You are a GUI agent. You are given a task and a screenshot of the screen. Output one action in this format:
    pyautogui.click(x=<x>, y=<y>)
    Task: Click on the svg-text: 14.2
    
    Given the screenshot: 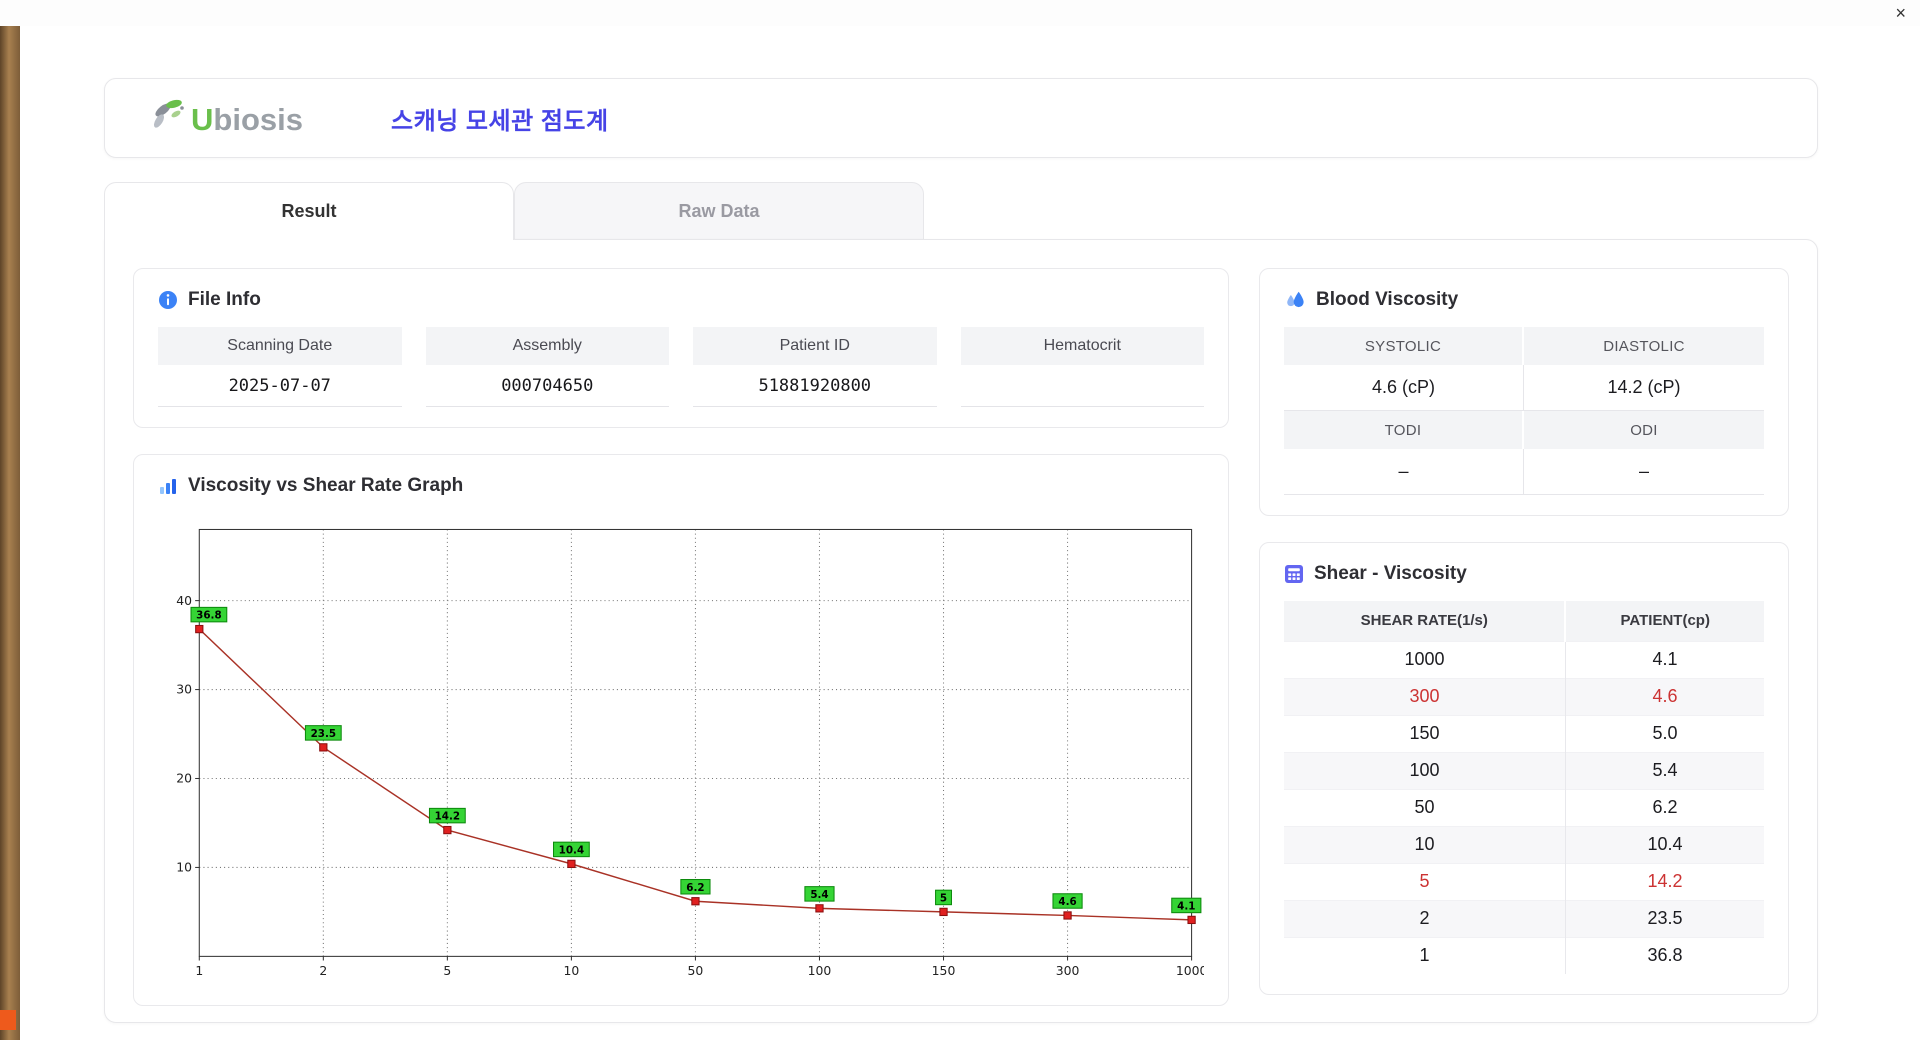 What is the action you would take?
    pyautogui.click(x=447, y=817)
    